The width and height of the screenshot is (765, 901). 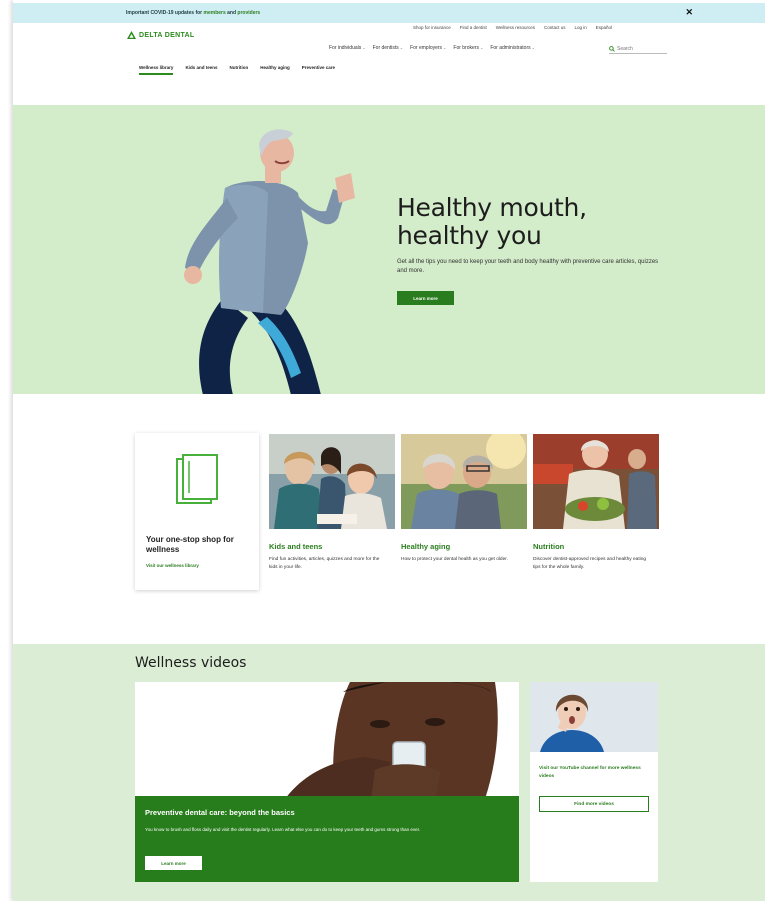 What do you see at coordinates (197, 479) in the screenshot?
I see `book-icon` at bounding box center [197, 479].